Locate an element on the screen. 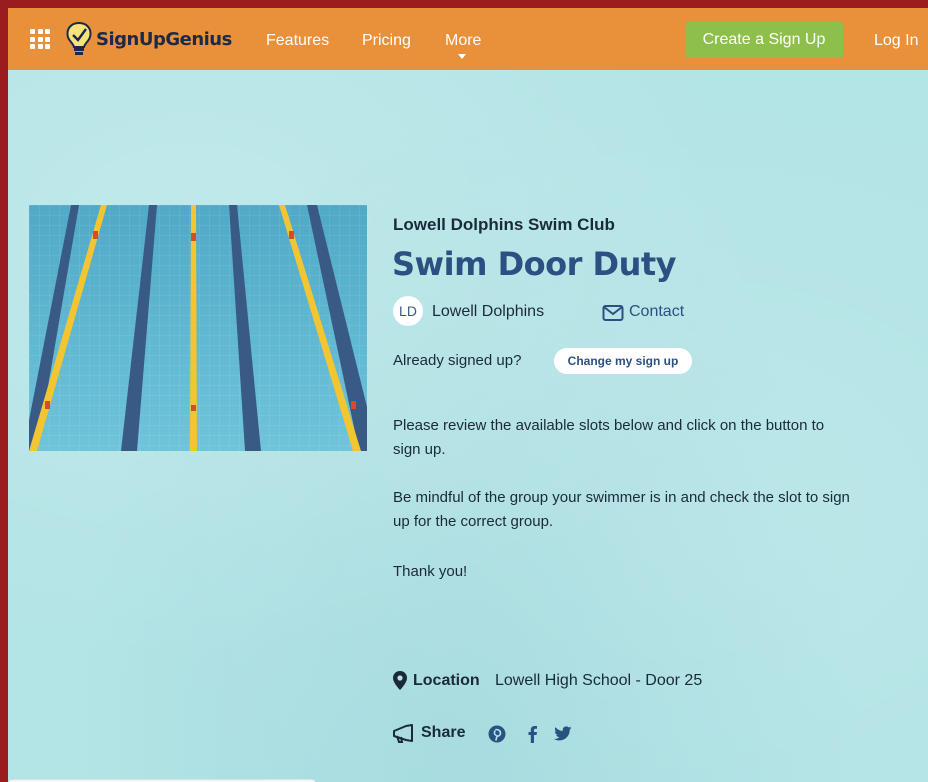  location-label: Location is located at coordinates (446, 680).